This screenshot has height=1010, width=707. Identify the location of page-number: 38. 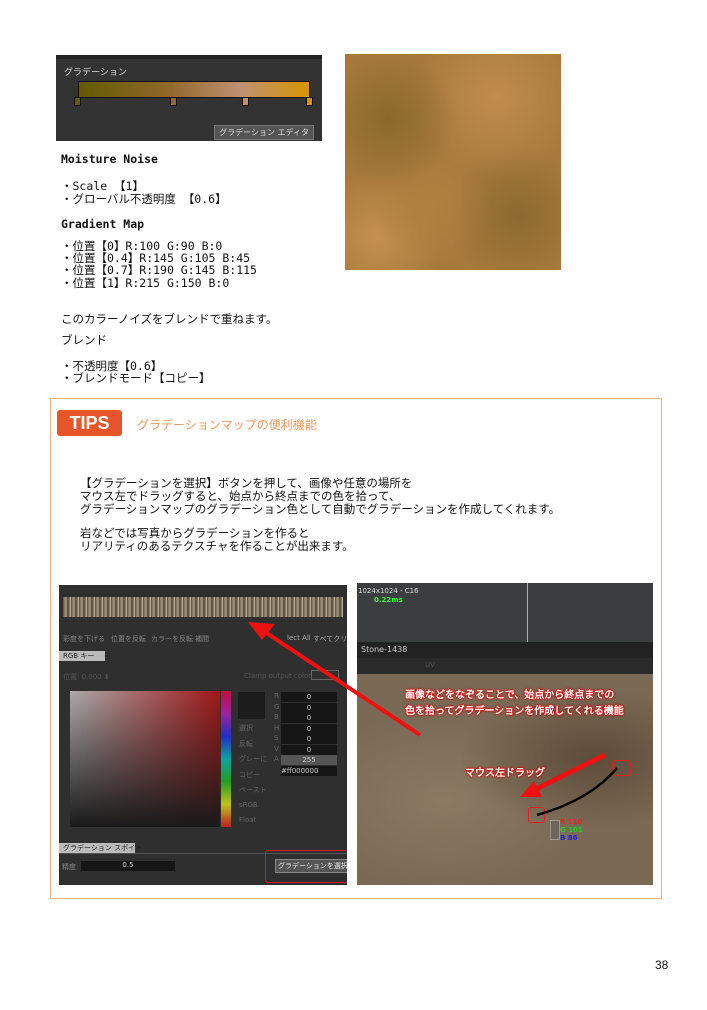
(662, 965).